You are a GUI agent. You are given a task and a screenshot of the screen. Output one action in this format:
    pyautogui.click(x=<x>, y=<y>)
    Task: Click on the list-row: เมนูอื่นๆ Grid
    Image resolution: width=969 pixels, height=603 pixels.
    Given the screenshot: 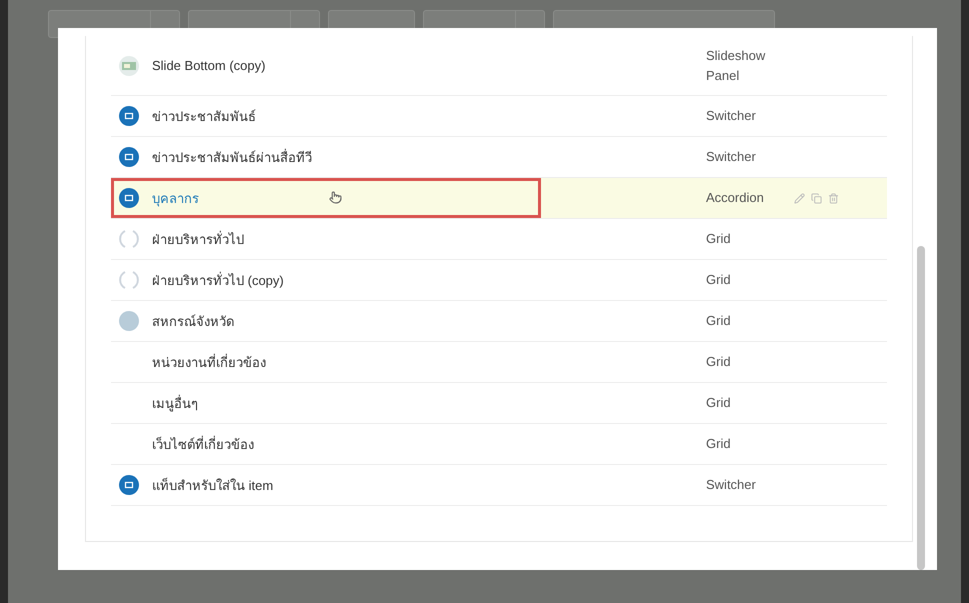 What is the action you would take?
    pyautogui.click(x=499, y=403)
    